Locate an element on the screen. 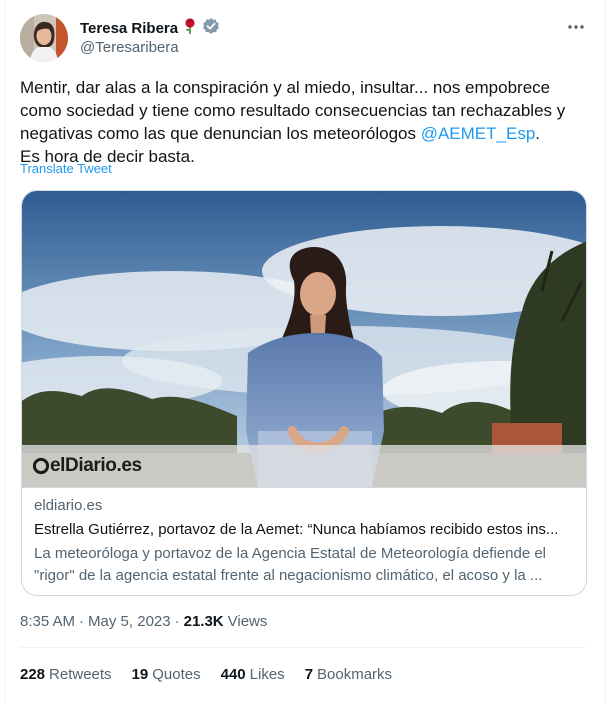 The height and width of the screenshot is (704, 610). tweet-date: May 5, 2023 is located at coordinates (129, 621).